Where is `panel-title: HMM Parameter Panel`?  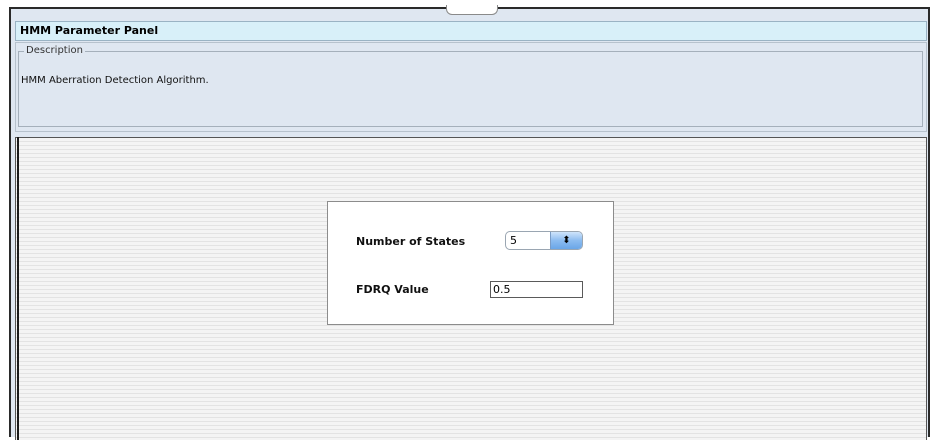
panel-title: HMM Parameter Panel is located at coordinates (471, 31).